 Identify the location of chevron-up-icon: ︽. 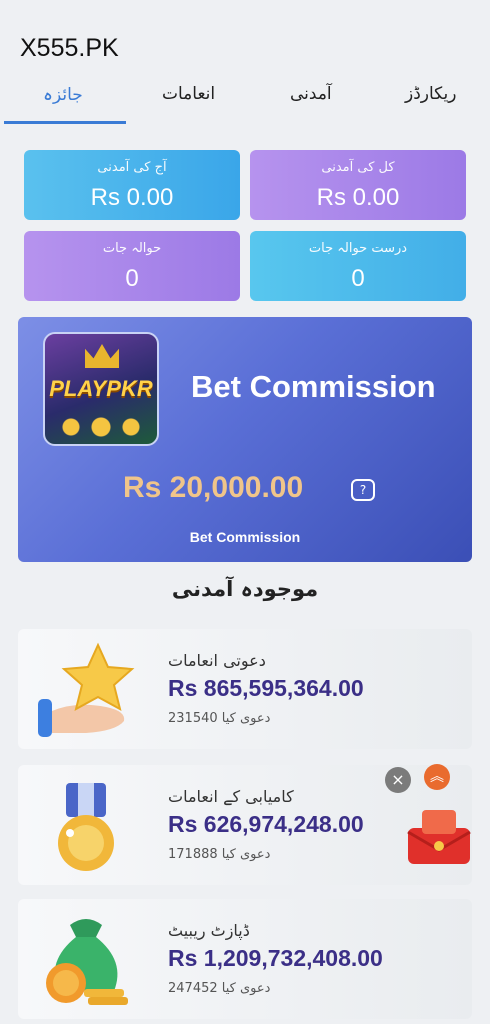
(437, 777).